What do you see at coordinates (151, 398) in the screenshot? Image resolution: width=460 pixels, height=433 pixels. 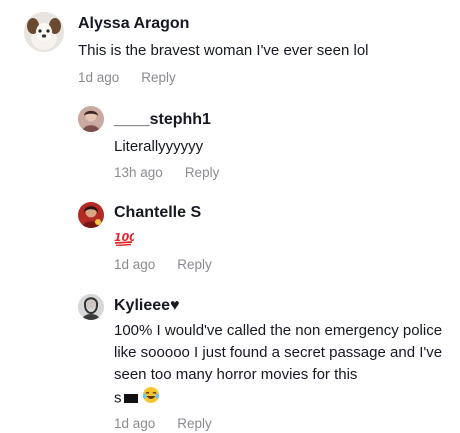 I see `laughing-crying-icon` at bounding box center [151, 398].